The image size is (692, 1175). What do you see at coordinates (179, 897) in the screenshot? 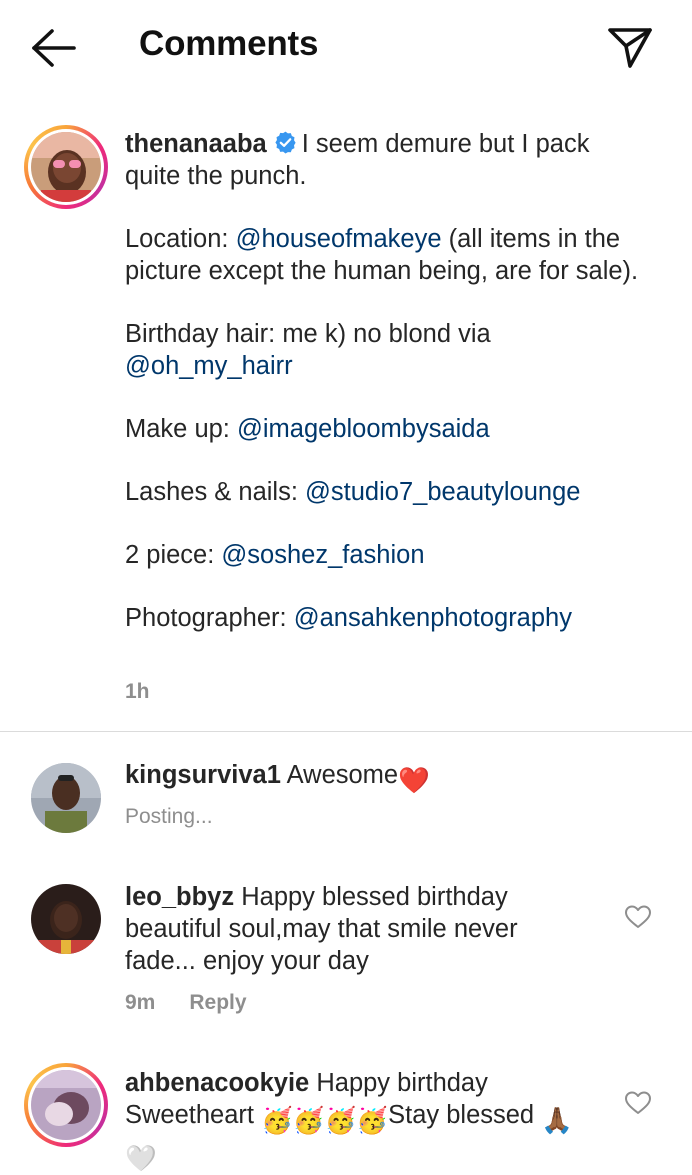
I see `comment-username: leo_bbyz` at bounding box center [179, 897].